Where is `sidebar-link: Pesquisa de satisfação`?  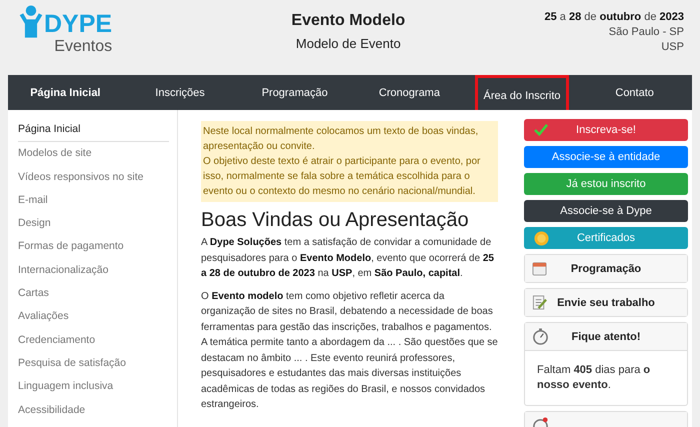 sidebar-link: Pesquisa de satisfação is located at coordinates (93, 364).